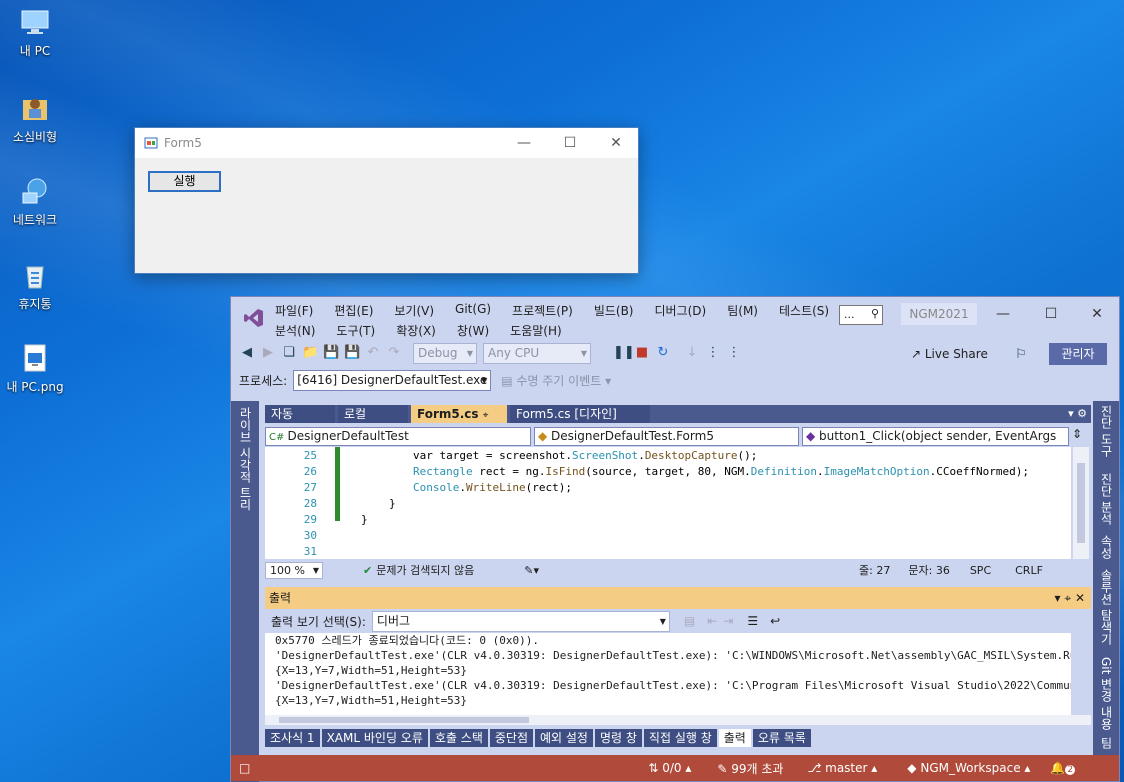  I want to click on panel-controls: ▾ ⌖ ✕, so click(1070, 598).